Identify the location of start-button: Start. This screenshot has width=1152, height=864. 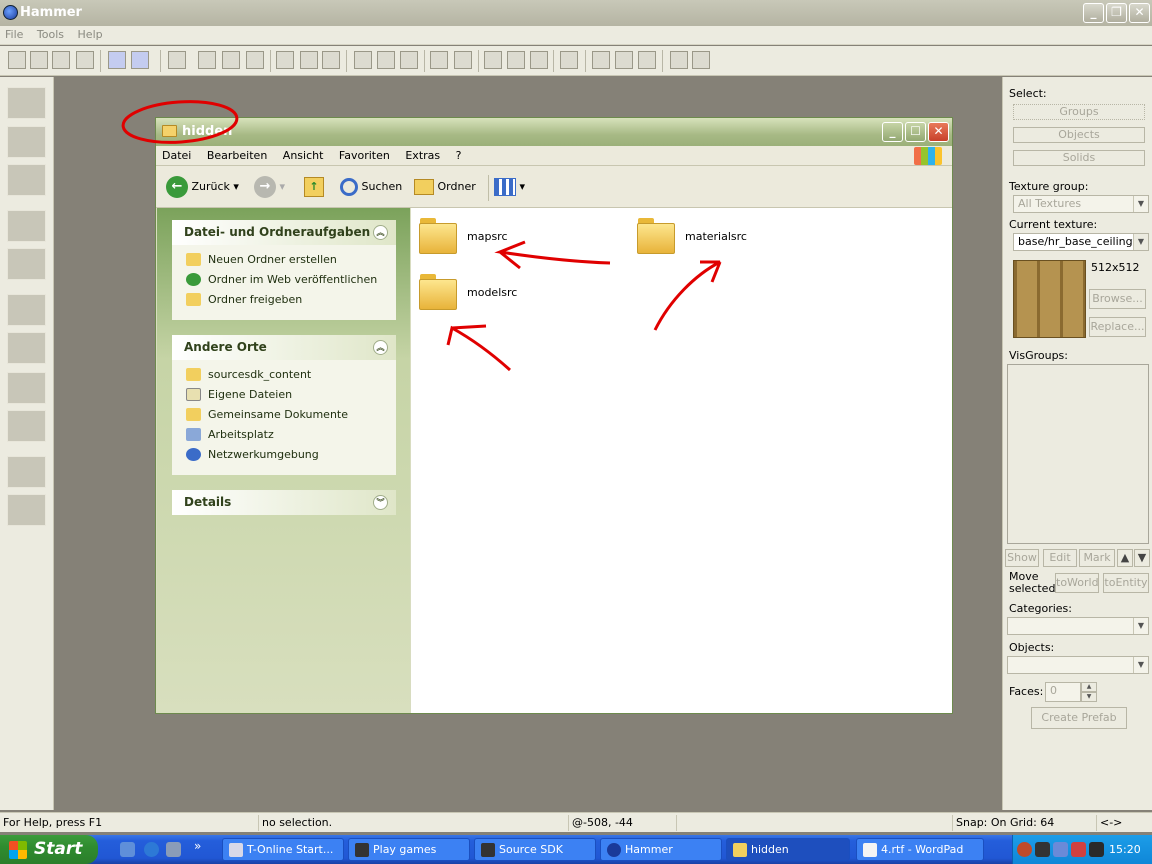
(49, 849).